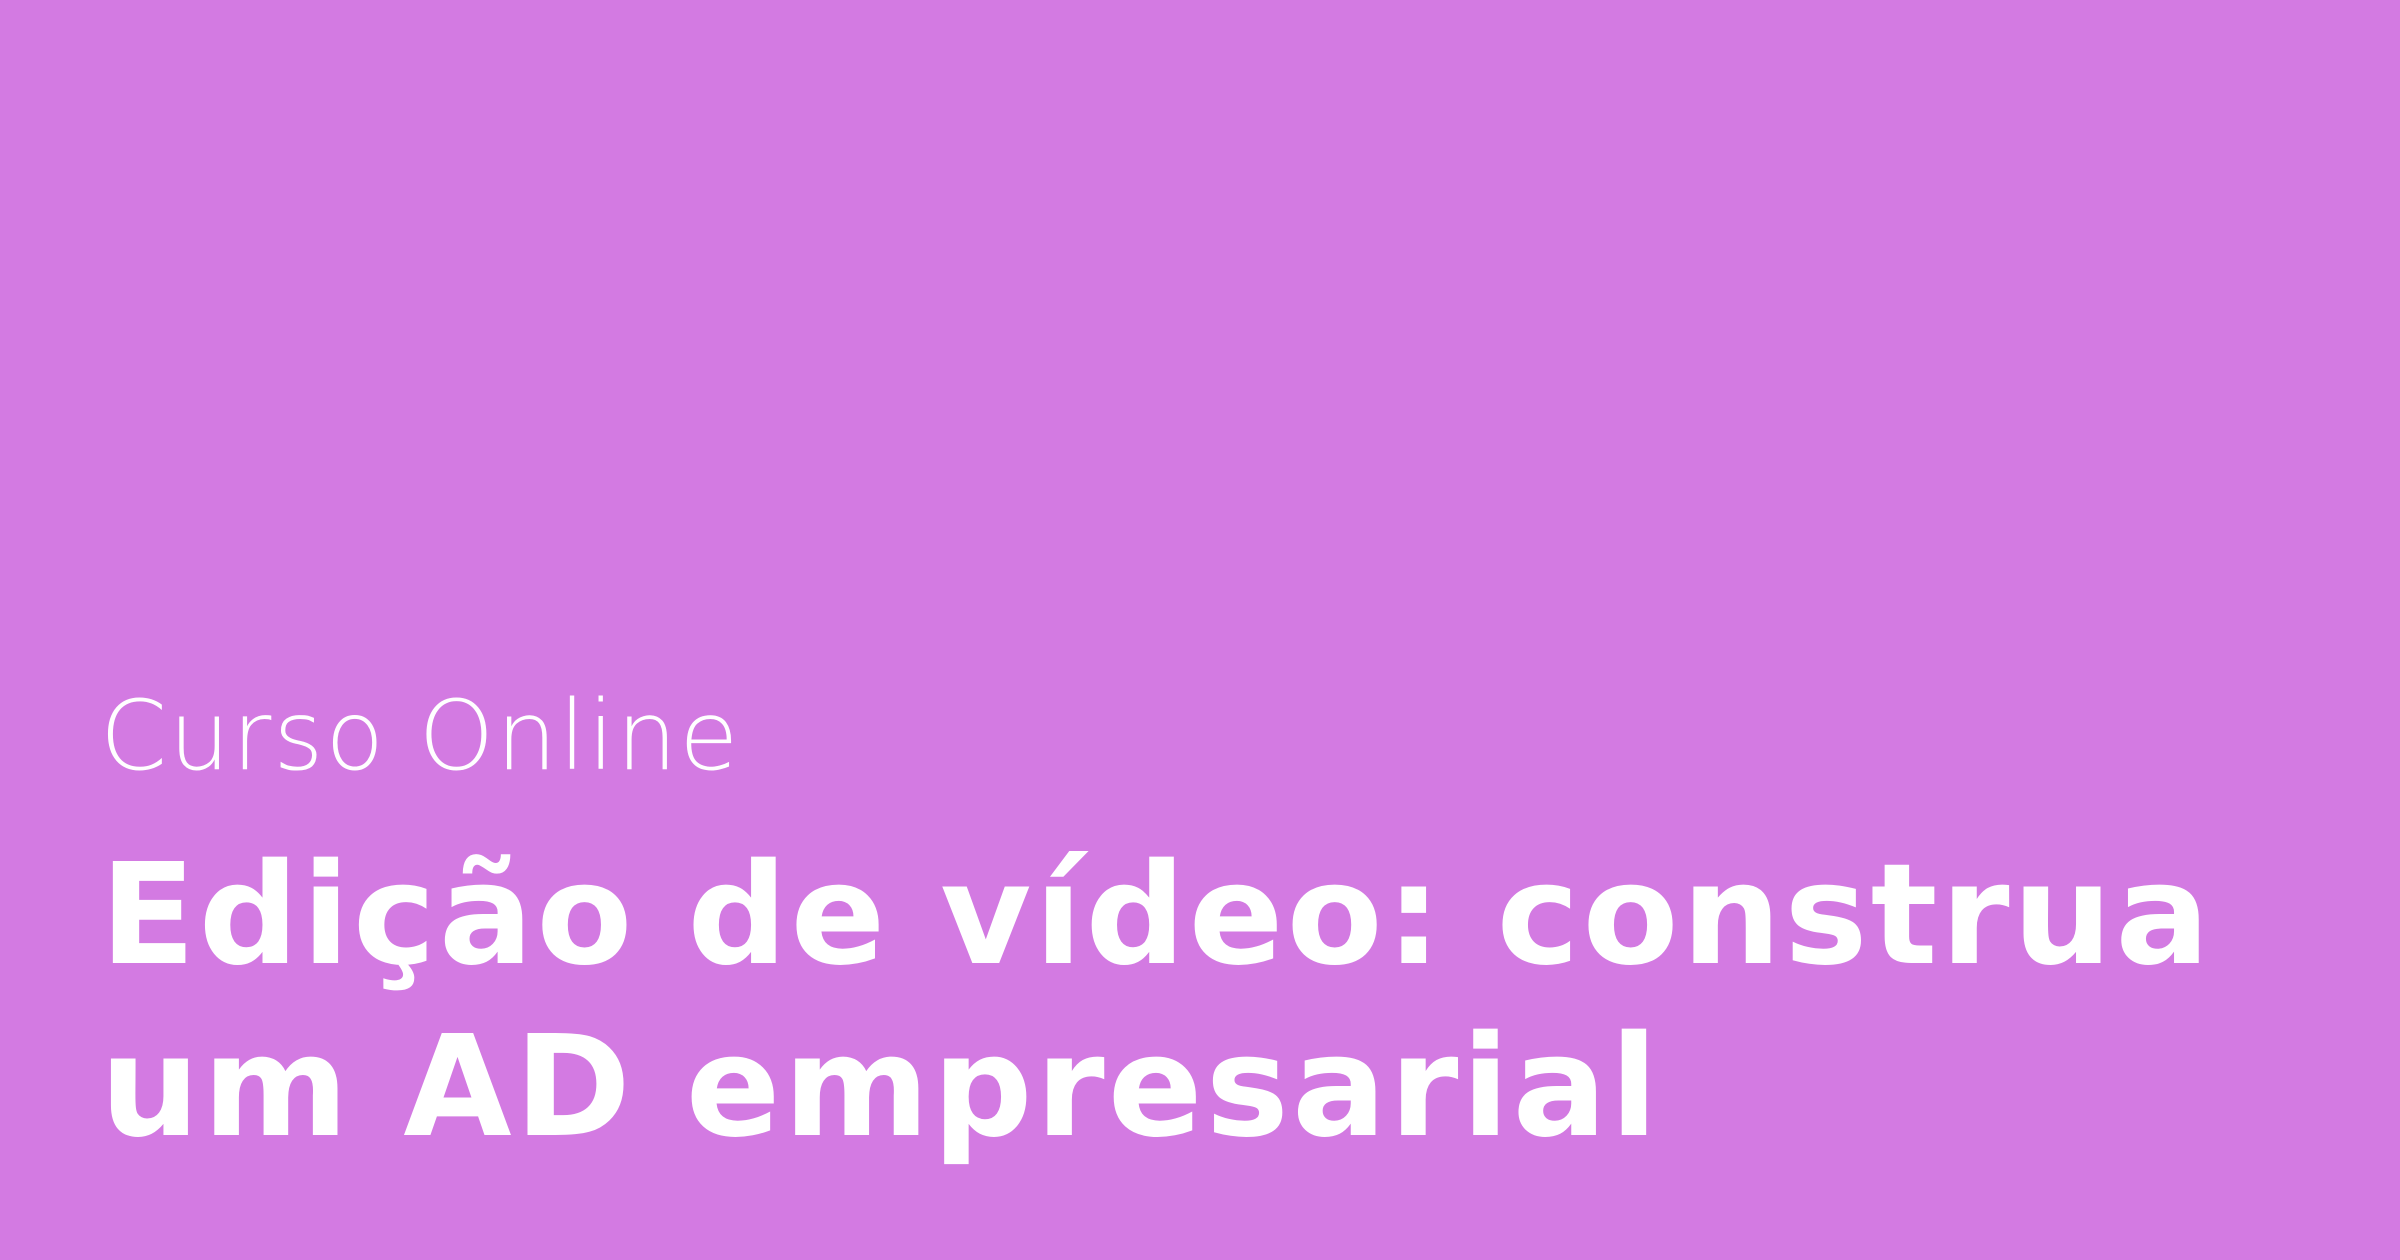 The width and height of the screenshot is (2400, 1260). I want to click on course-type-label: Curso Online, so click(420, 736).